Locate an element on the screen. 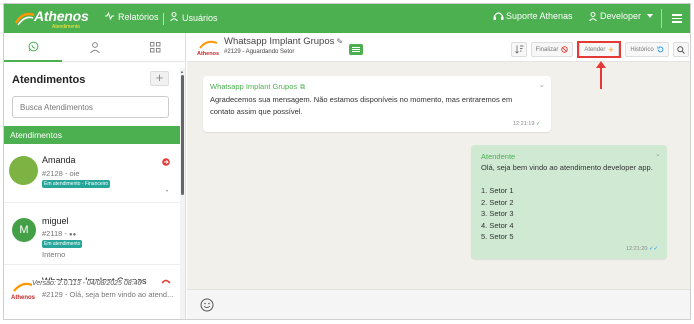 This screenshot has height=324, width=694. double-check-icon: ✓✓ is located at coordinates (653, 249).